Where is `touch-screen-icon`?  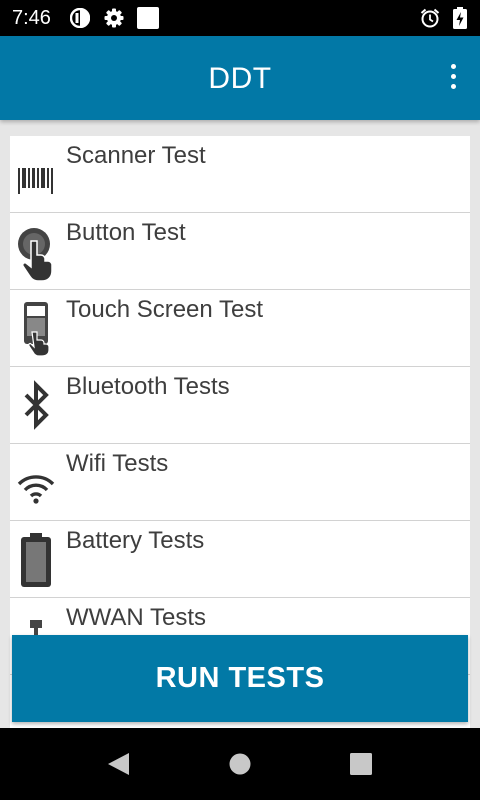 touch-screen-icon is located at coordinates (36, 329).